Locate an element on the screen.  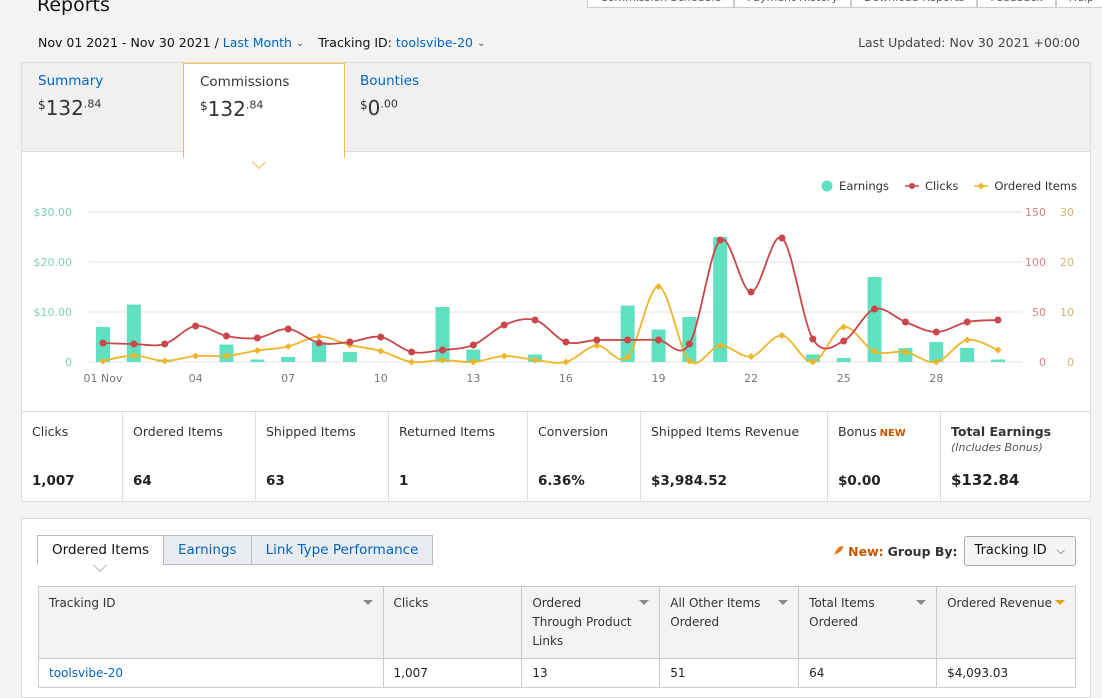
clicks-legend-marker is located at coordinates (911, 186).